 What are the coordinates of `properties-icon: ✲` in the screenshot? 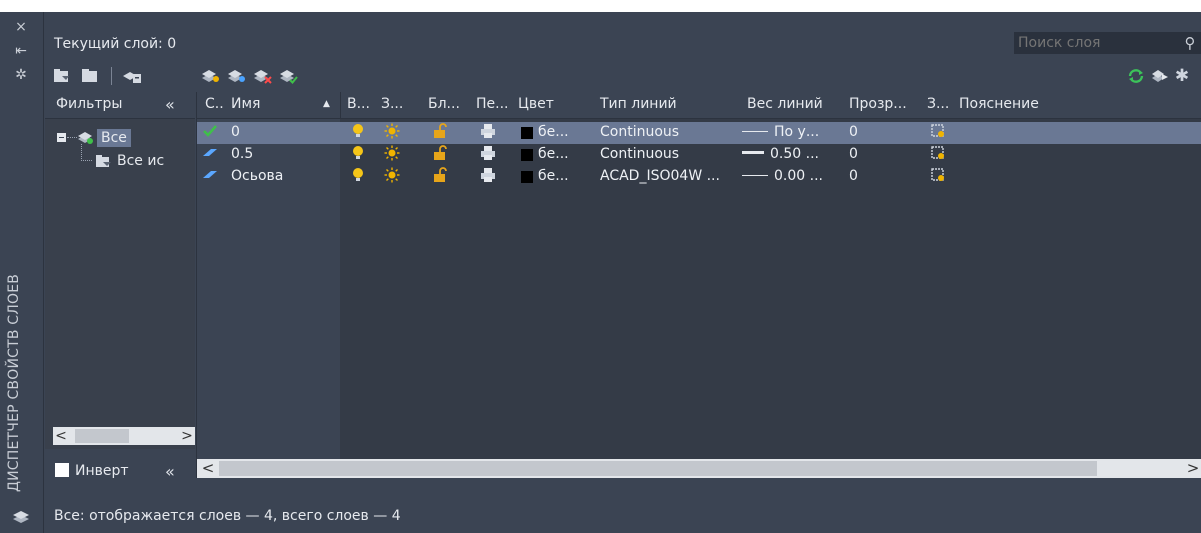 It's located at (21, 75).